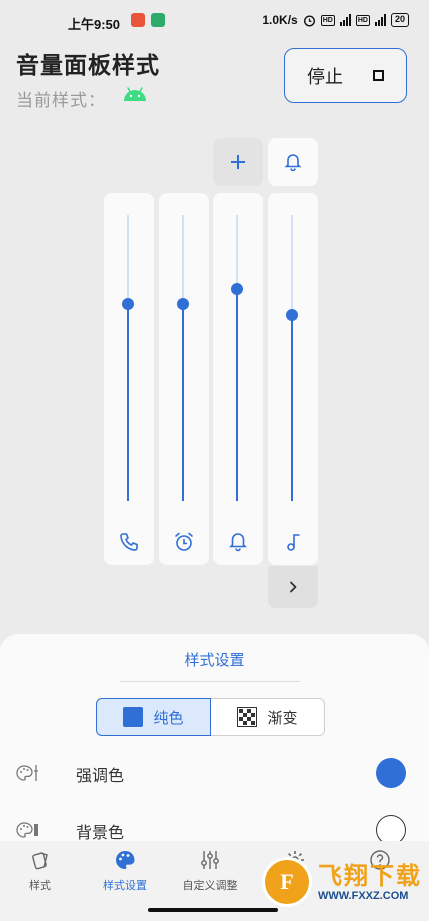 The image size is (429, 921). What do you see at coordinates (280, 20) in the screenshot?
I see `network-speed: 1.0K/s` at bounding box center [280, 20].